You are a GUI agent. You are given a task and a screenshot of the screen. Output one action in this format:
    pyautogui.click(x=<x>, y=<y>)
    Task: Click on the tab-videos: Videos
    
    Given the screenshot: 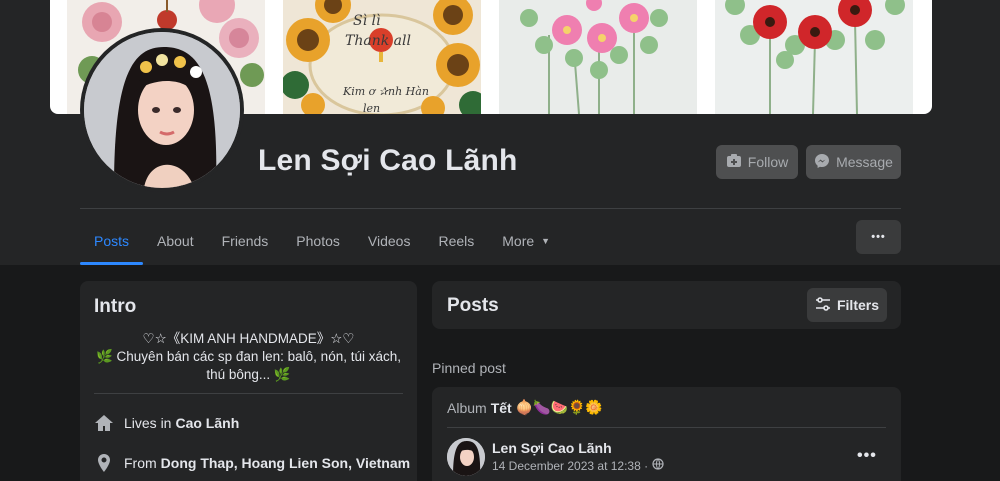 What is the action you would take?
    pyautogui.click(x=389, y=240)
    